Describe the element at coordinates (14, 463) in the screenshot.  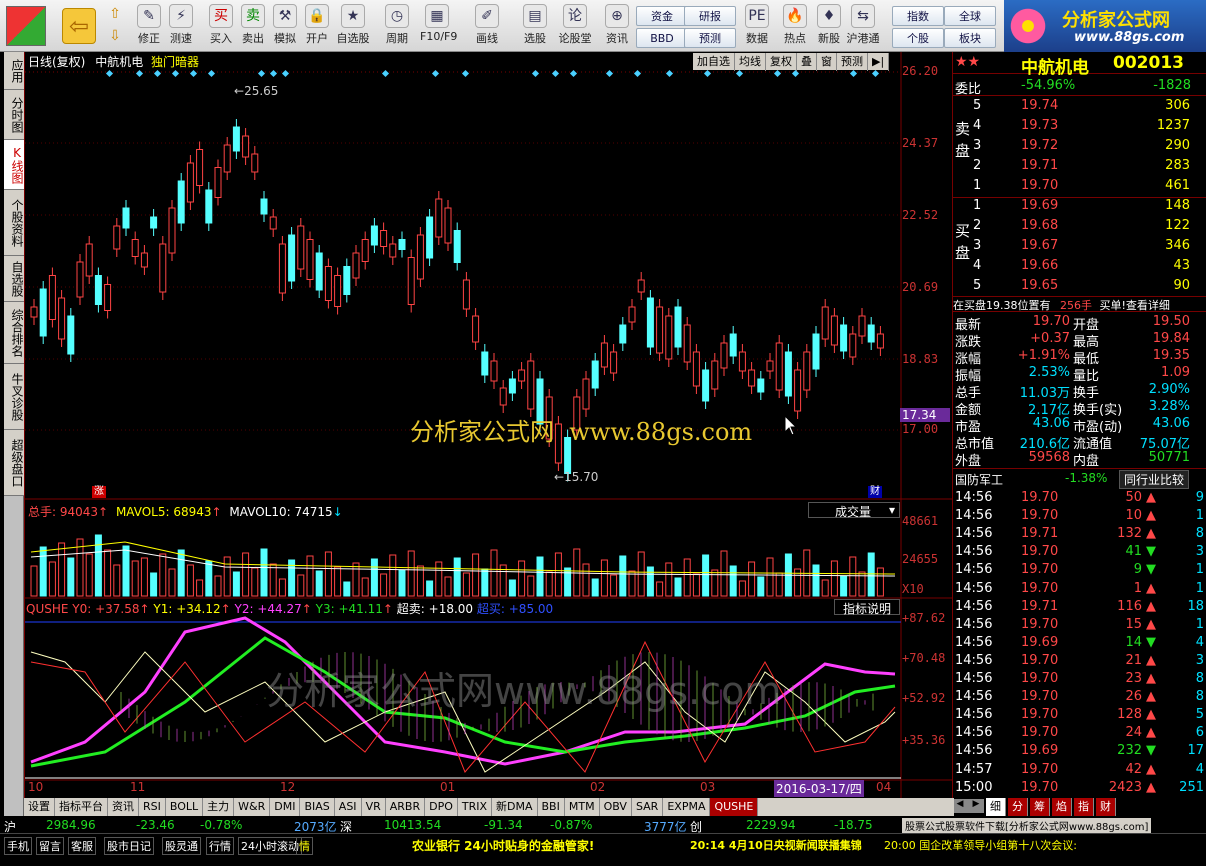
I see `left-tab-7: 超级盘口` at that location.